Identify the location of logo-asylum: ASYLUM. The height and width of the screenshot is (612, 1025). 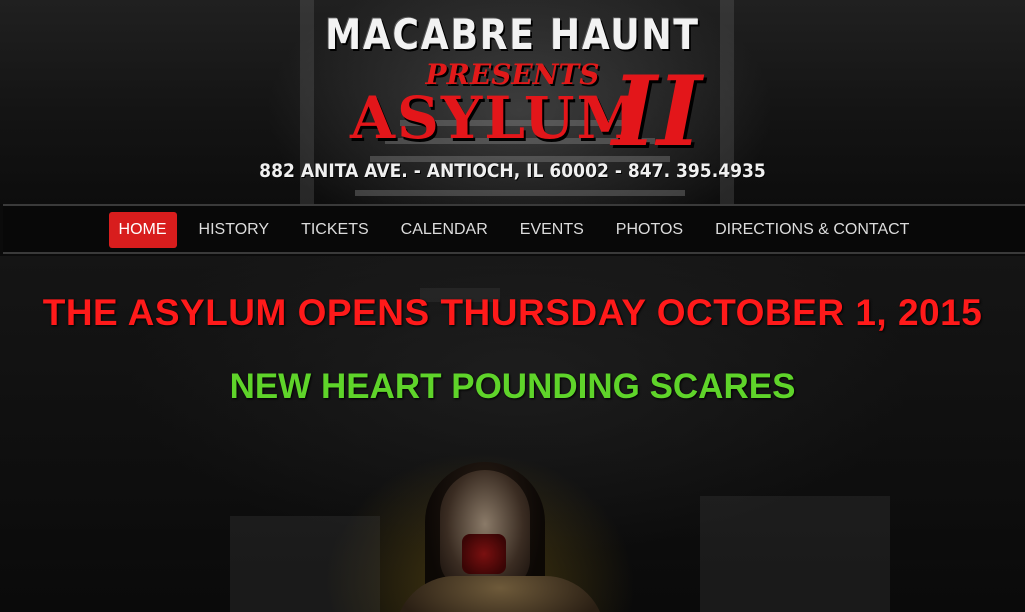
(496, 118).